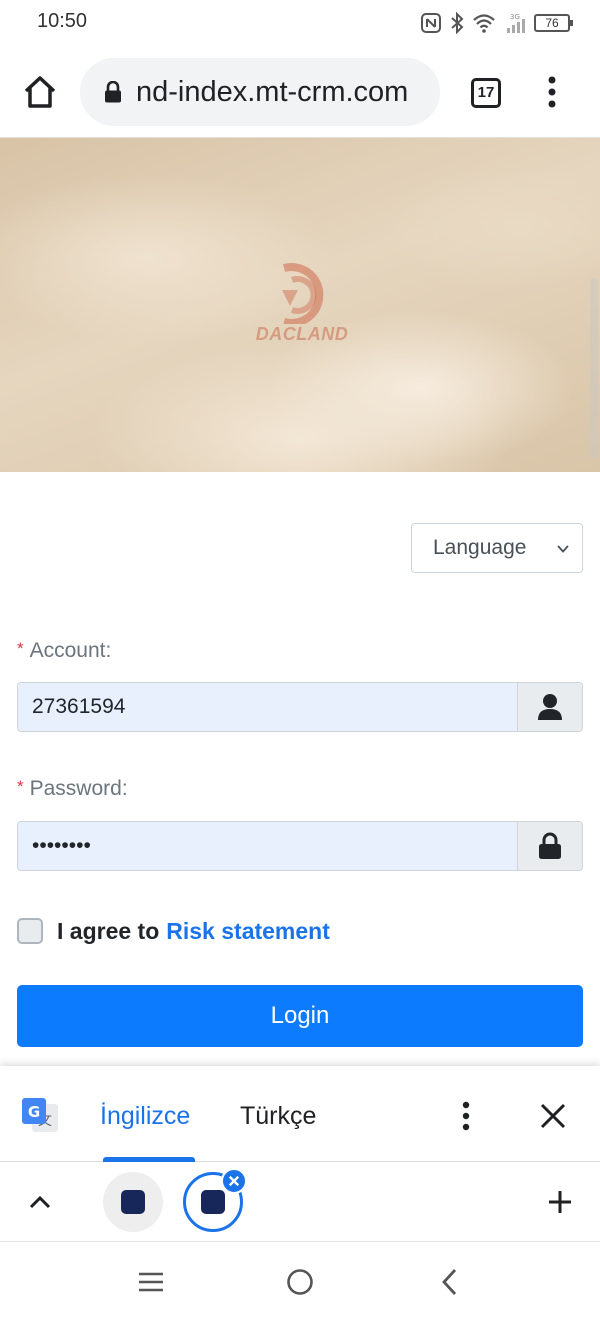 The width and height of the screenshot is (600, 1322). What do you see at coordinates (560, 1202) in the screenshot?
I see `new-tab-plus-icon` at bounding box center [560, 1202].